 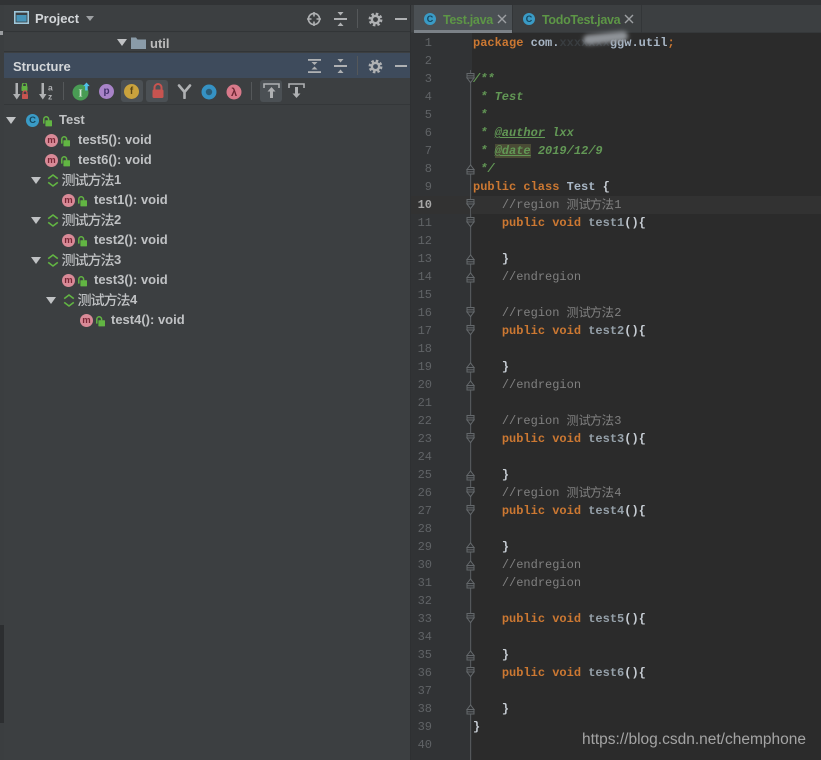 What do you see at coordinates (80, 94) in the screenshot?
I see `svg-text: I` at bounding box center [80, 94].